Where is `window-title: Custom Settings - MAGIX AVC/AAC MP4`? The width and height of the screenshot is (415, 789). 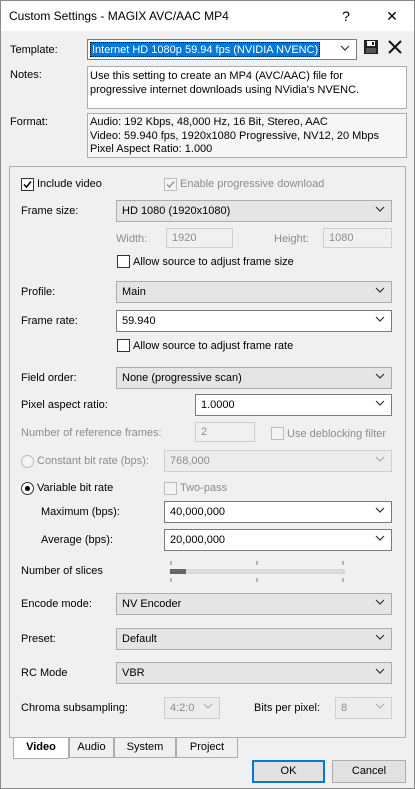 window-title: Custom Settings - MAGIX AVC/AAC MP4 is located at coordinates (119, 16).